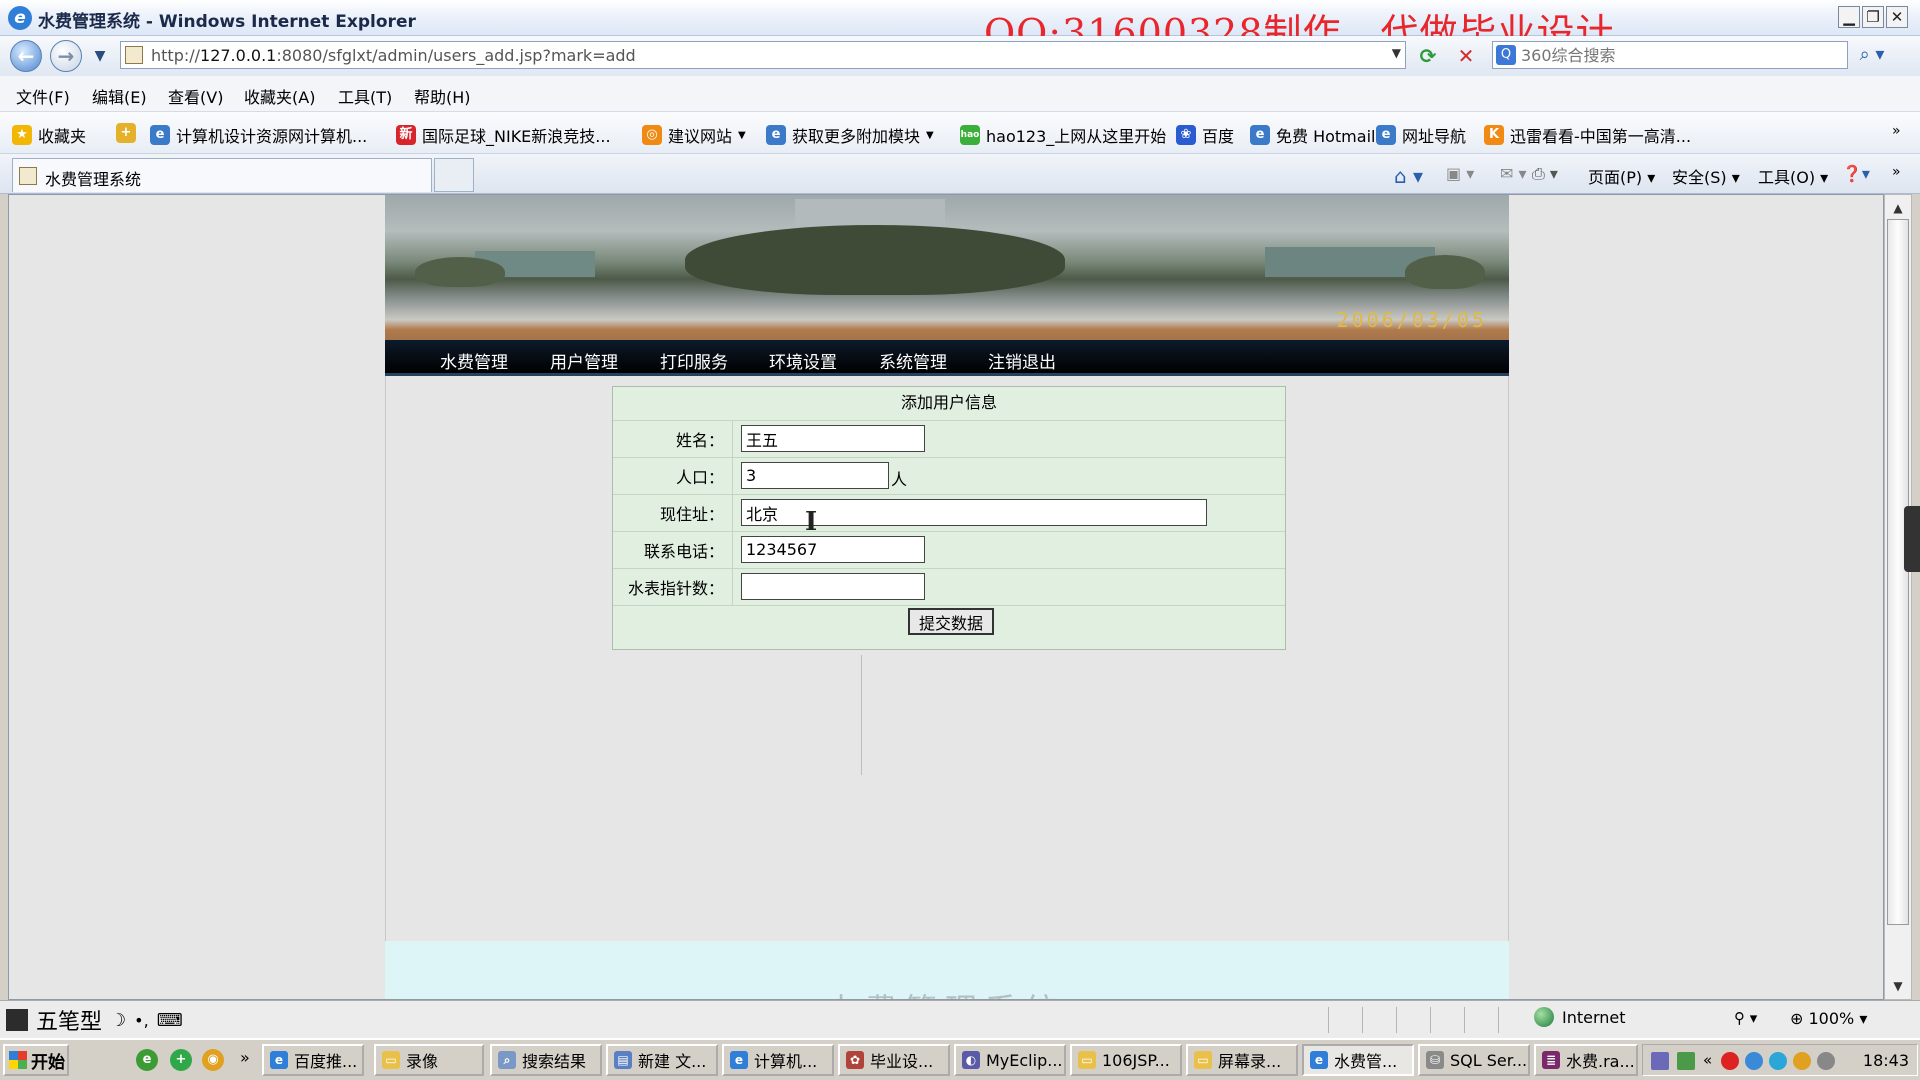 The height and width of the screenshot is (1080, 1920). What do you see at coordinates (1460, 173) in the screenshot?
I see `feeds-icon: ▣ ▾` at bounding box center [1460, 173].